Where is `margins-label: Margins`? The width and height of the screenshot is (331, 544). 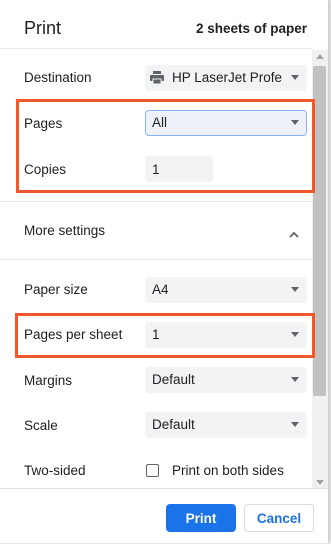 margins-label: Margins is located at coordinates (48, 380).